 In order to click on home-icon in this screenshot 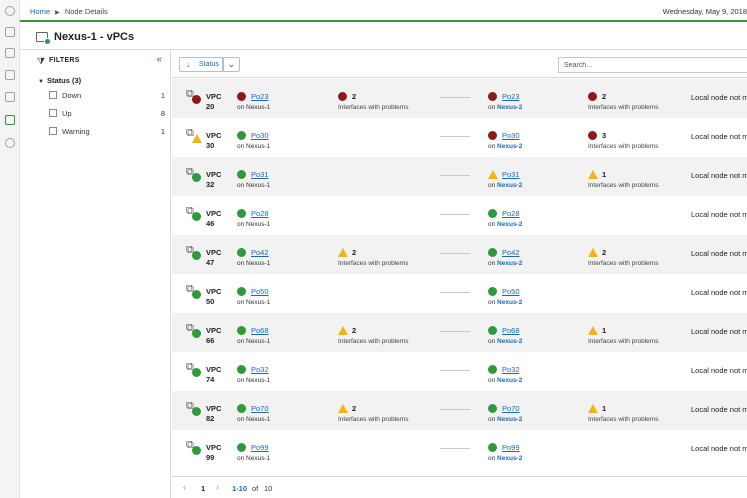, I will do `click(10, 11)`.